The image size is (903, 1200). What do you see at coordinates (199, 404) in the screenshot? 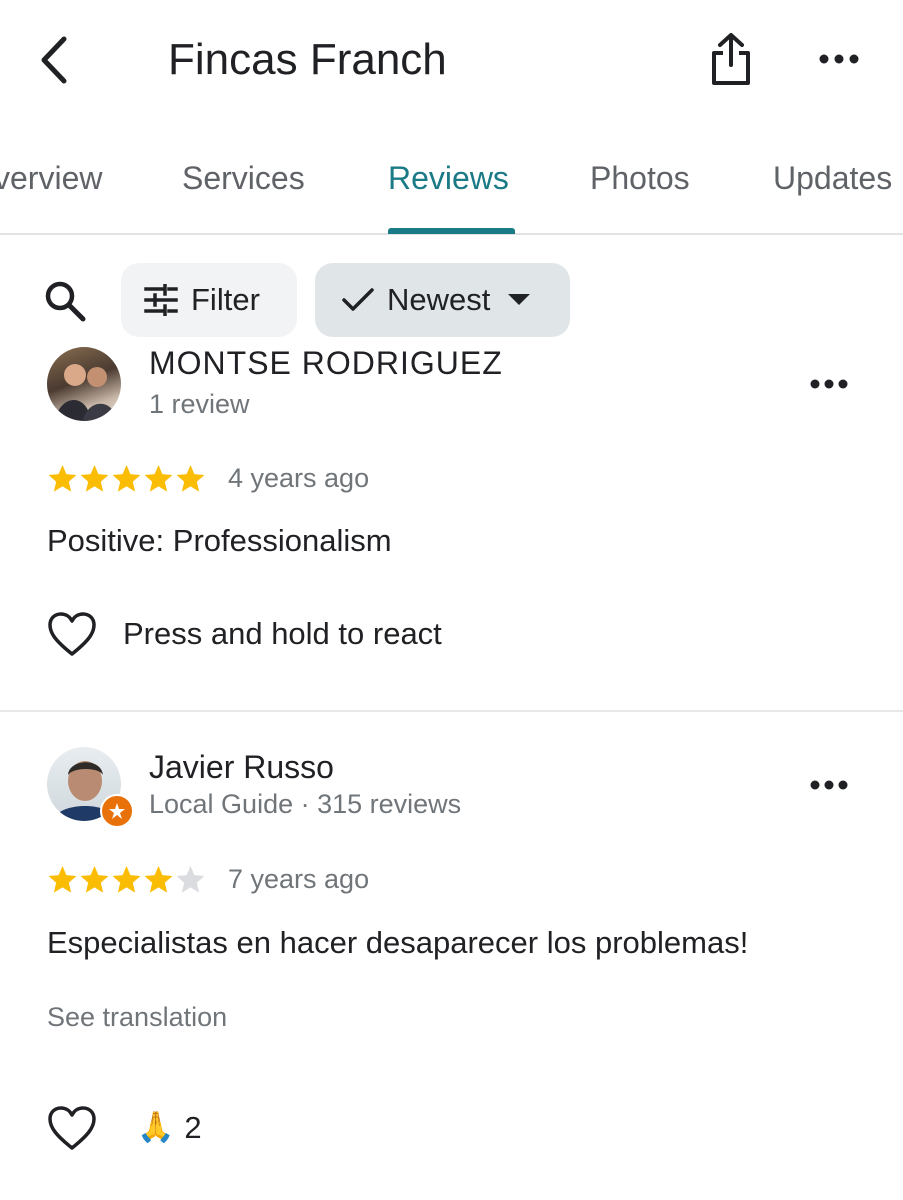
I see `review-author-meta: 1 review` at bounding box center [199, 404].